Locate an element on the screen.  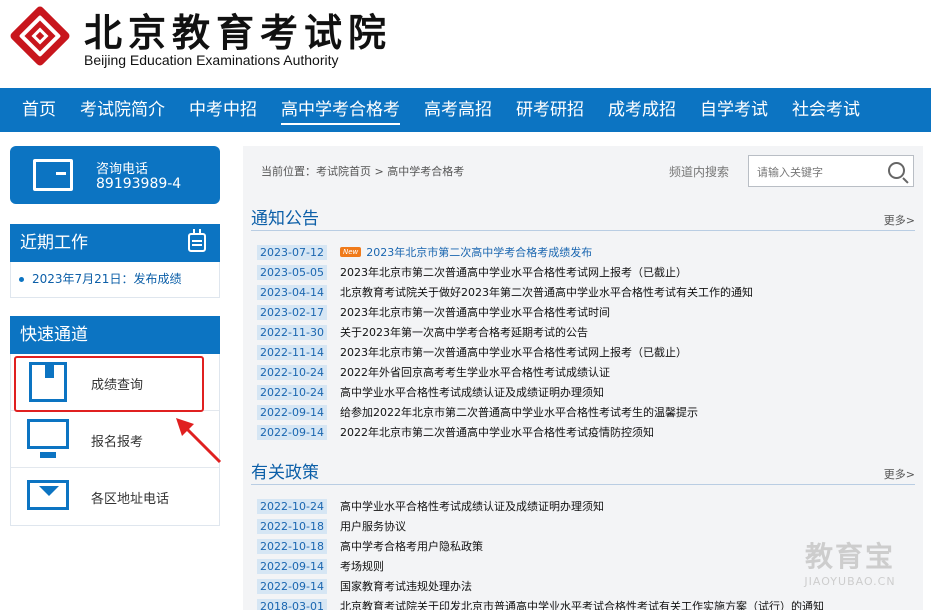
hotline-card: 咨询电话 89193989-4 is located at coordinates (115, 175).